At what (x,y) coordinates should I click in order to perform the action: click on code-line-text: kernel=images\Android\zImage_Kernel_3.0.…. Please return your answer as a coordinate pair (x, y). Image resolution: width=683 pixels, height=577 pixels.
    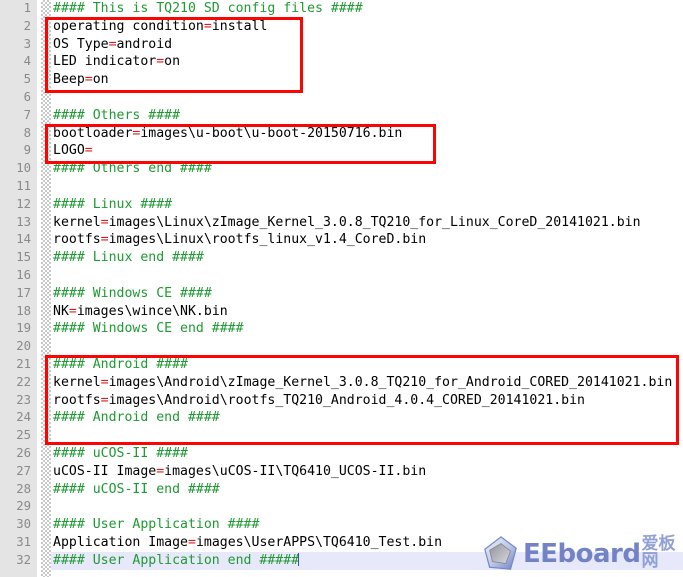
    Looking at the image, I should click on (362, 383).